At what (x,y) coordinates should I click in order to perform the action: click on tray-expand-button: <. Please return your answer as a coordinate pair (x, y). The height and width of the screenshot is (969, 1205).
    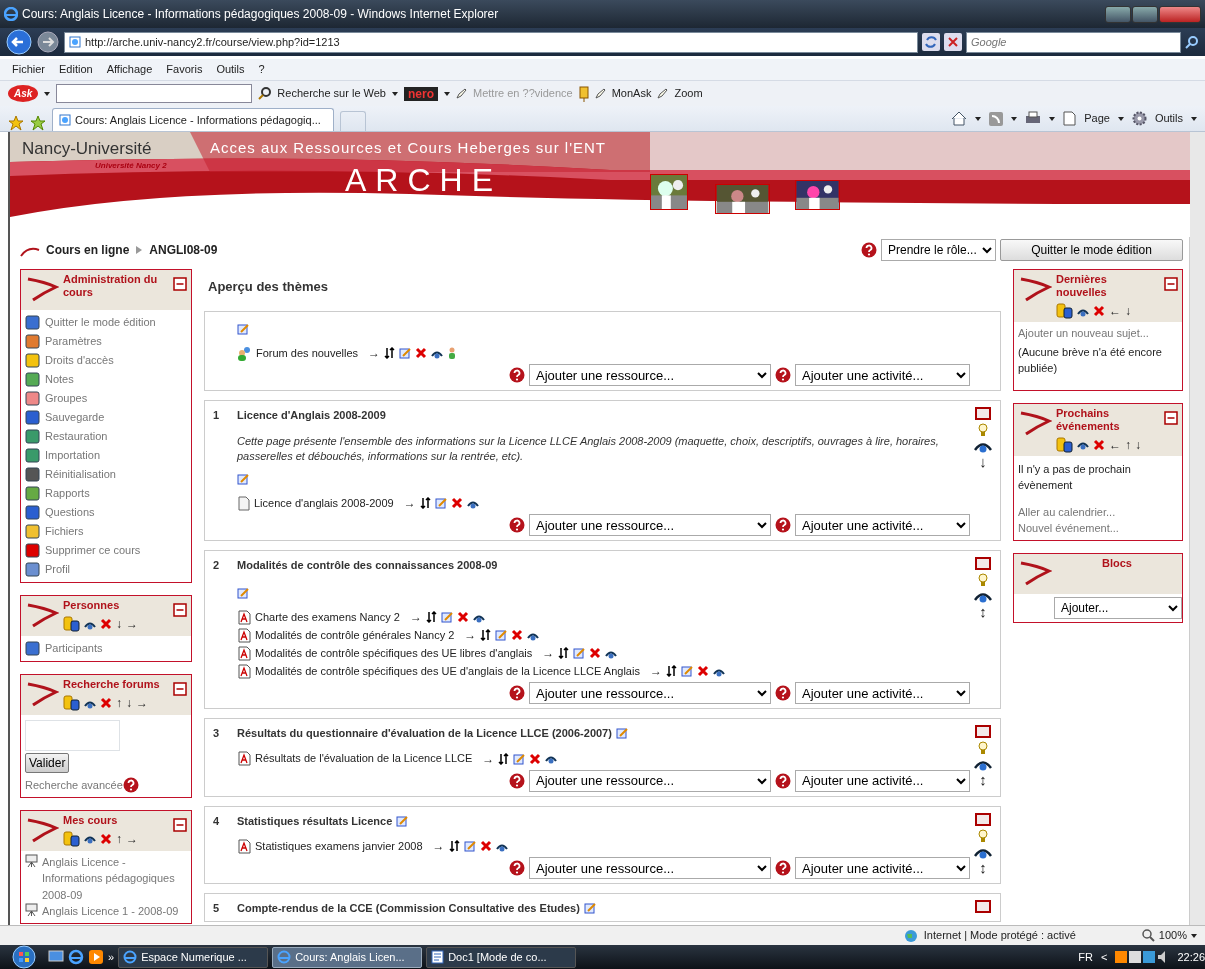
    Looking at the image, I should click on (1104, 957).